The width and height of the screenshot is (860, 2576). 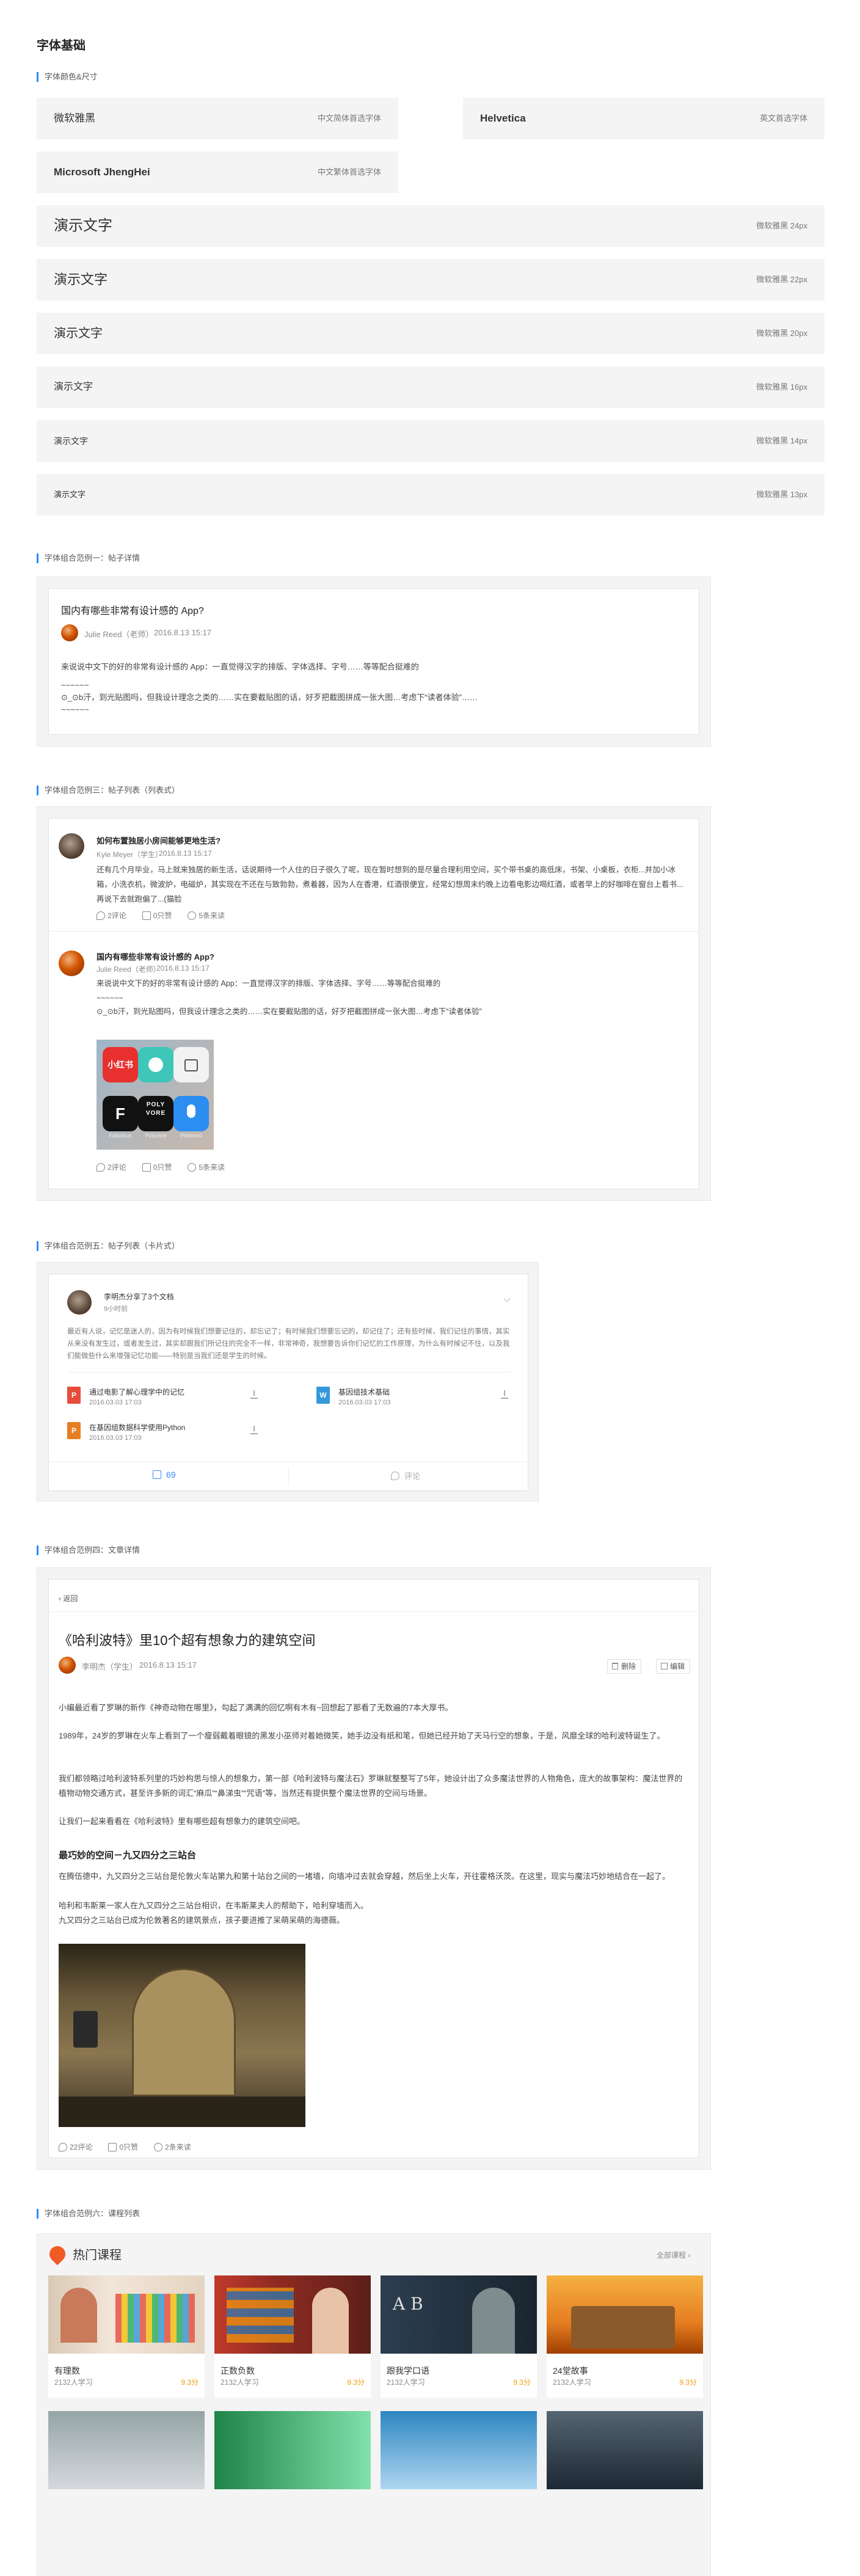 I want to click on chevron-down-icon, so click(x=507, y=1298).